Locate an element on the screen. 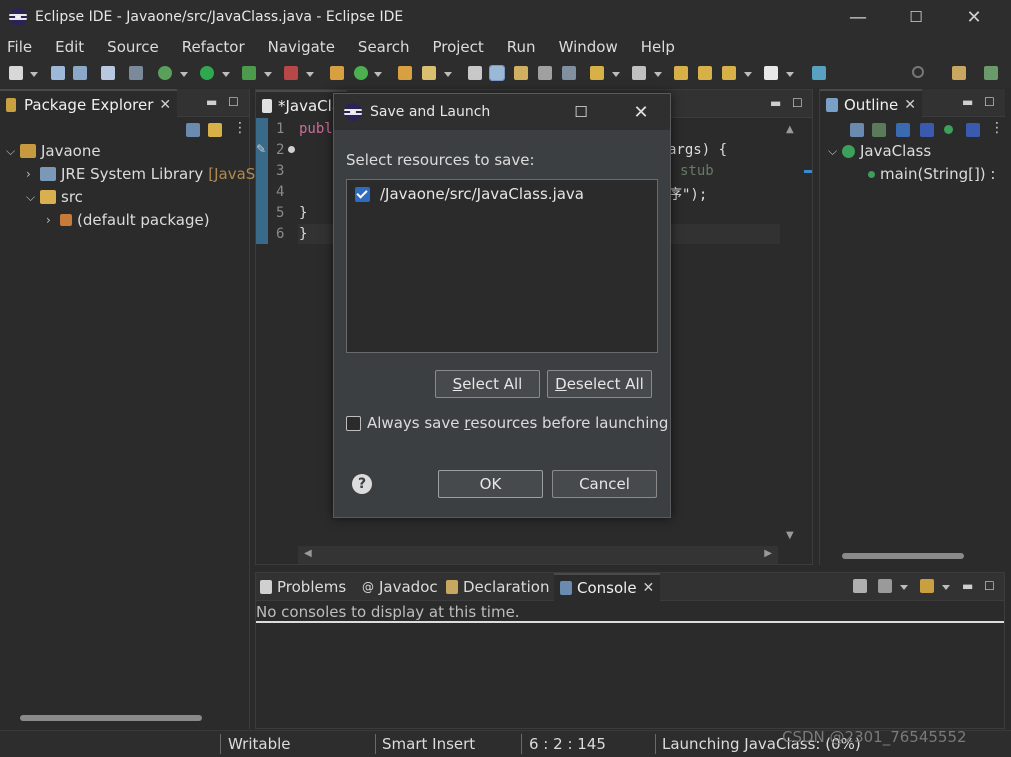  block-selection-icon is located at coordinates (545, 73).